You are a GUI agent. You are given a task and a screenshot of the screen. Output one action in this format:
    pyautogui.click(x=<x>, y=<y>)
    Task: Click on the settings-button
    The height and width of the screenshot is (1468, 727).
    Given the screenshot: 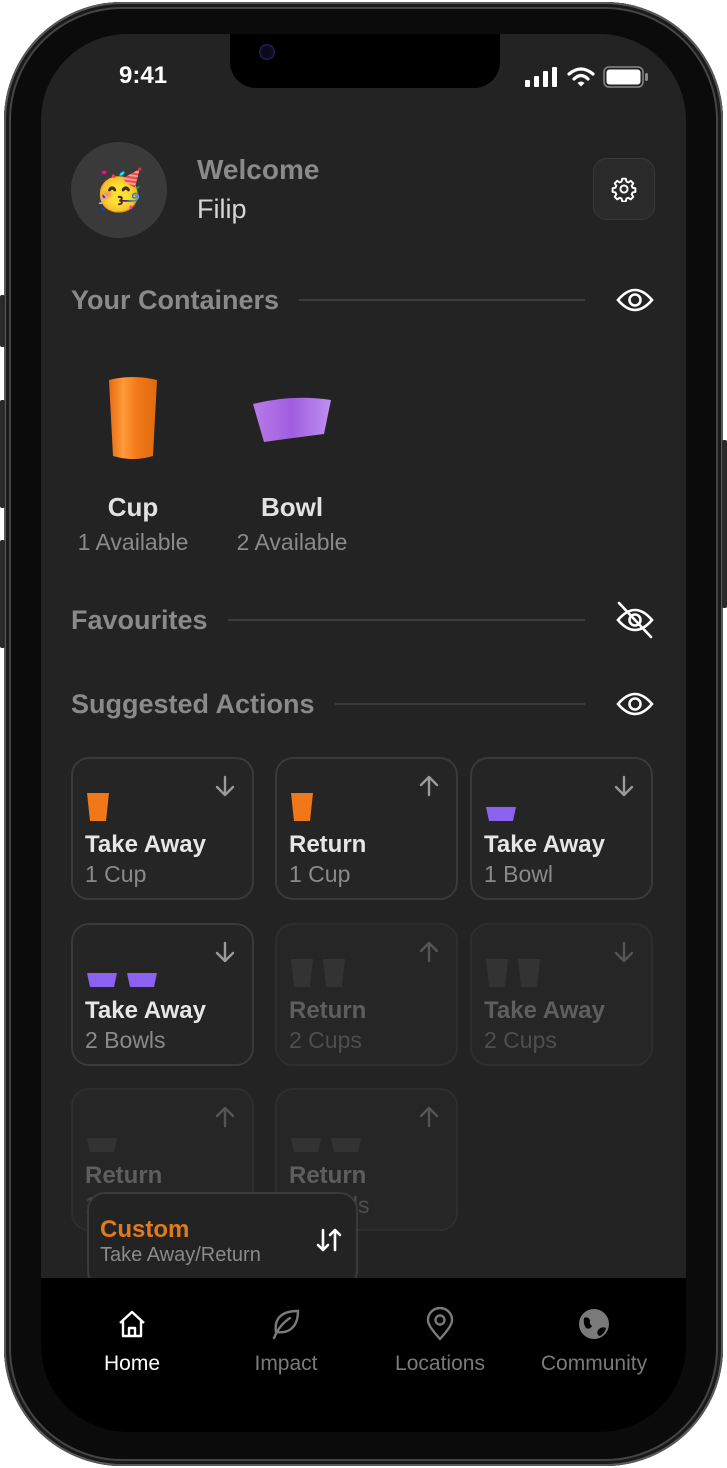 What is the action you would take?
    pyautogui.click(x=624, y=189)
    